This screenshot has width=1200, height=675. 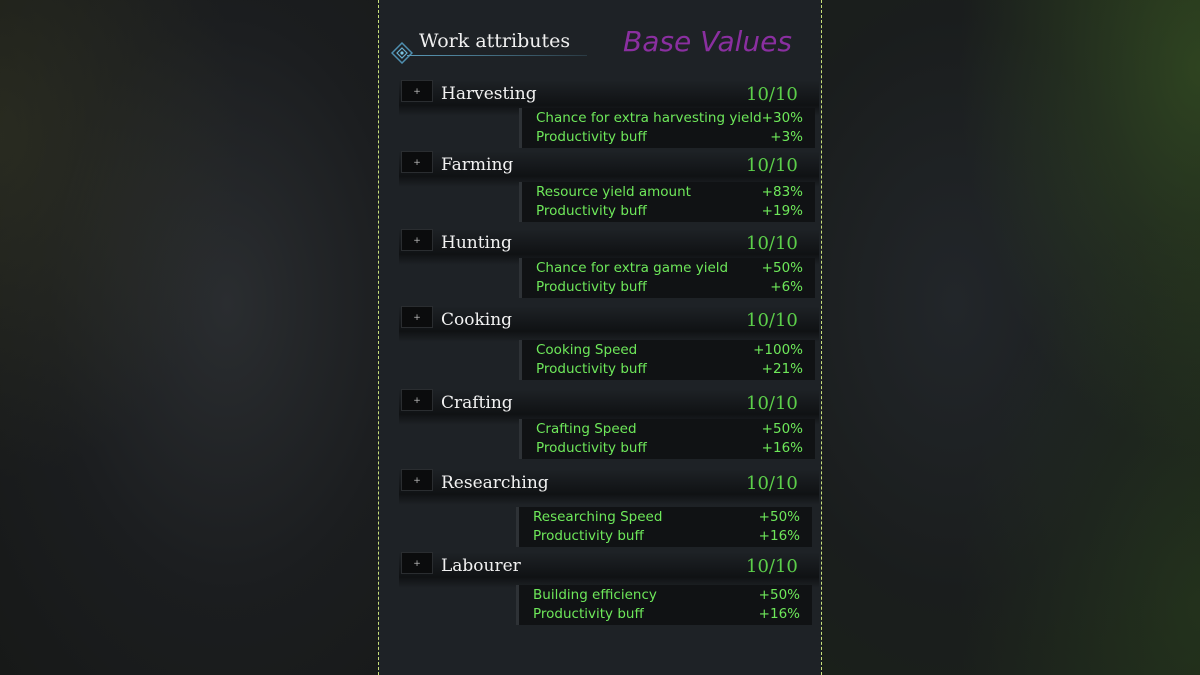 I want to click on effect-label: Resource yield amount, so click(x=613, y=192).